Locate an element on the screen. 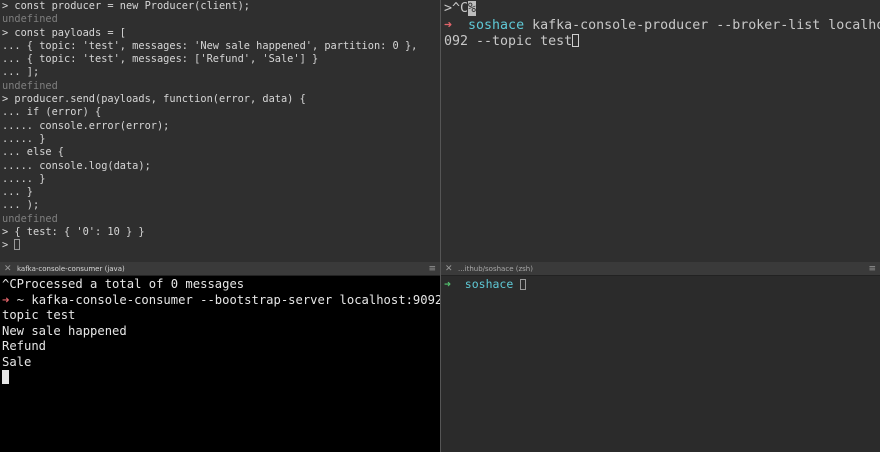 This screenshot has height=452, width=880. consumer-command-line-2: topic test is located at coordinates (39, 315).